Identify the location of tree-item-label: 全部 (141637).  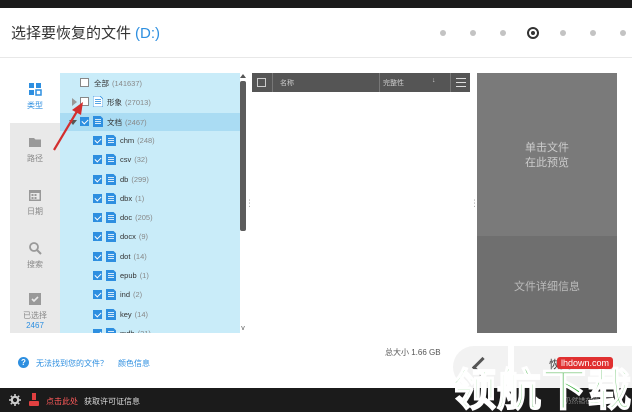
(118, 83).